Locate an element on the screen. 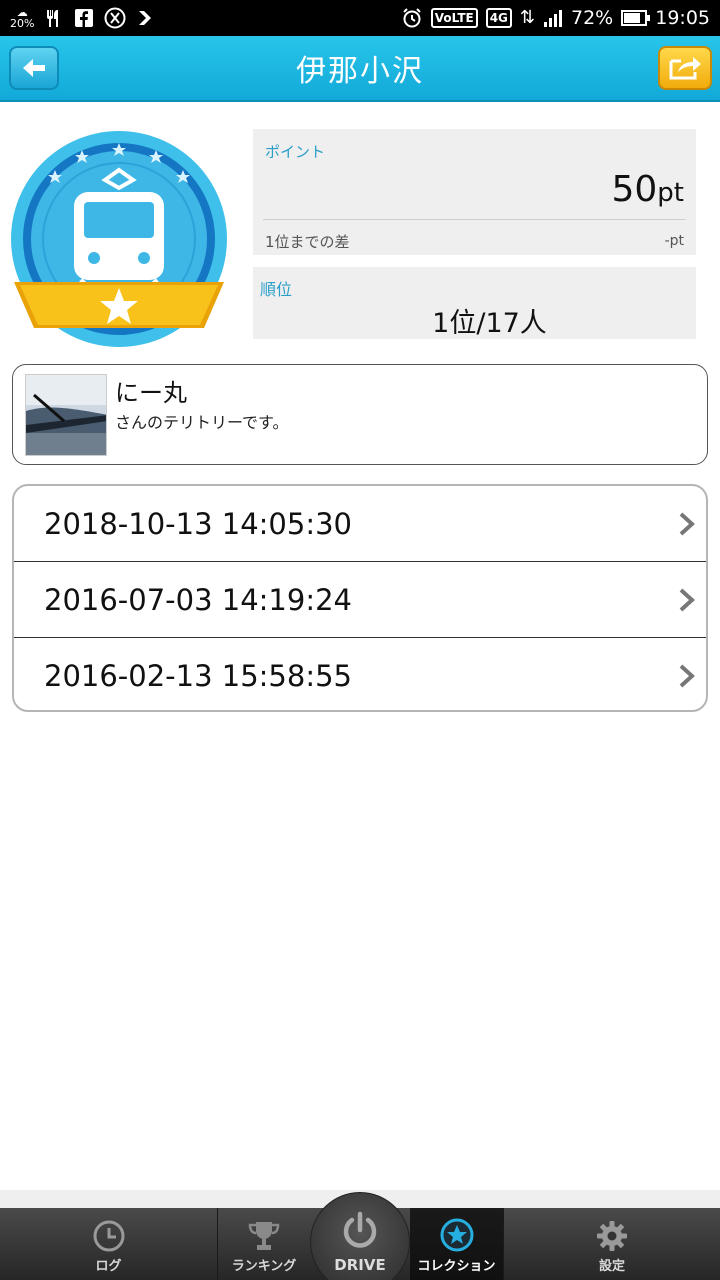  points-label: ポイント is located at coordinates (295, 152).